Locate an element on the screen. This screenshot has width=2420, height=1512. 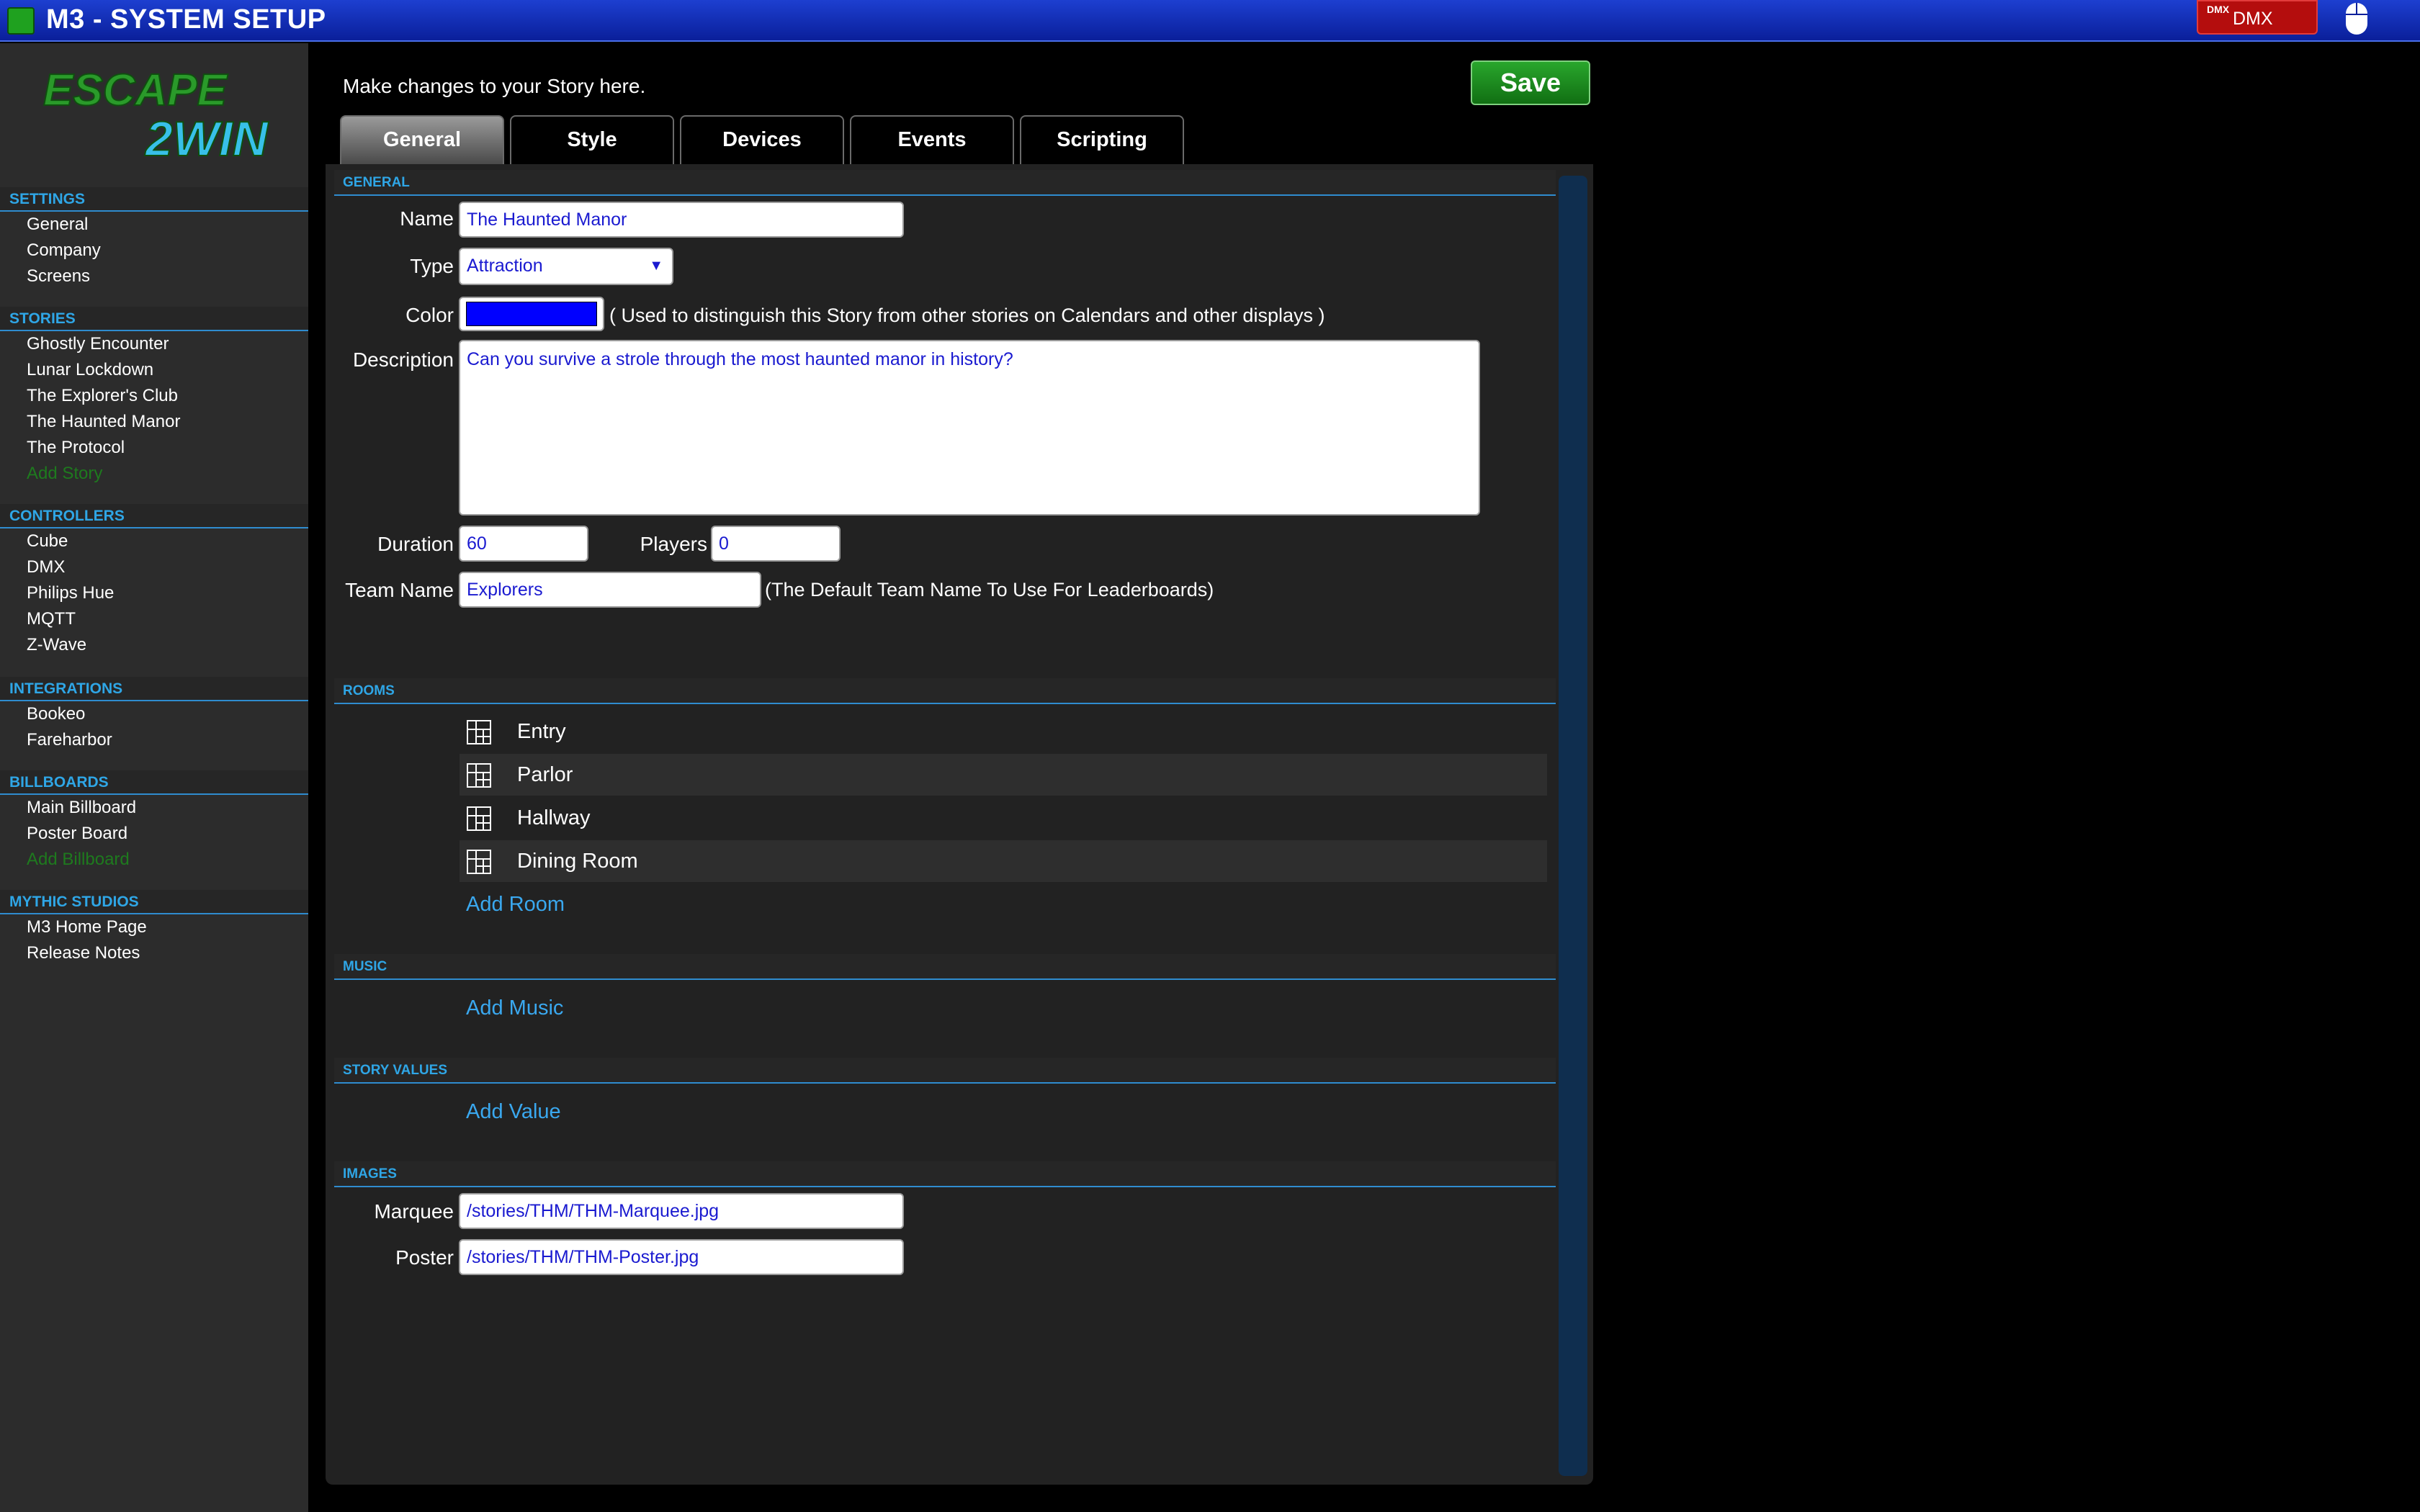
duration-field: 60 is located at coordinates (523, 544).